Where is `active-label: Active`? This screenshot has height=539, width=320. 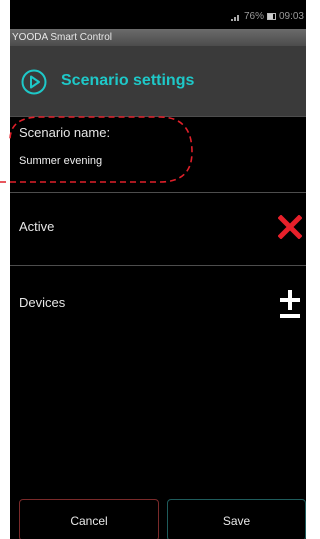 active-label: Active is located at coordinates (37, 226).